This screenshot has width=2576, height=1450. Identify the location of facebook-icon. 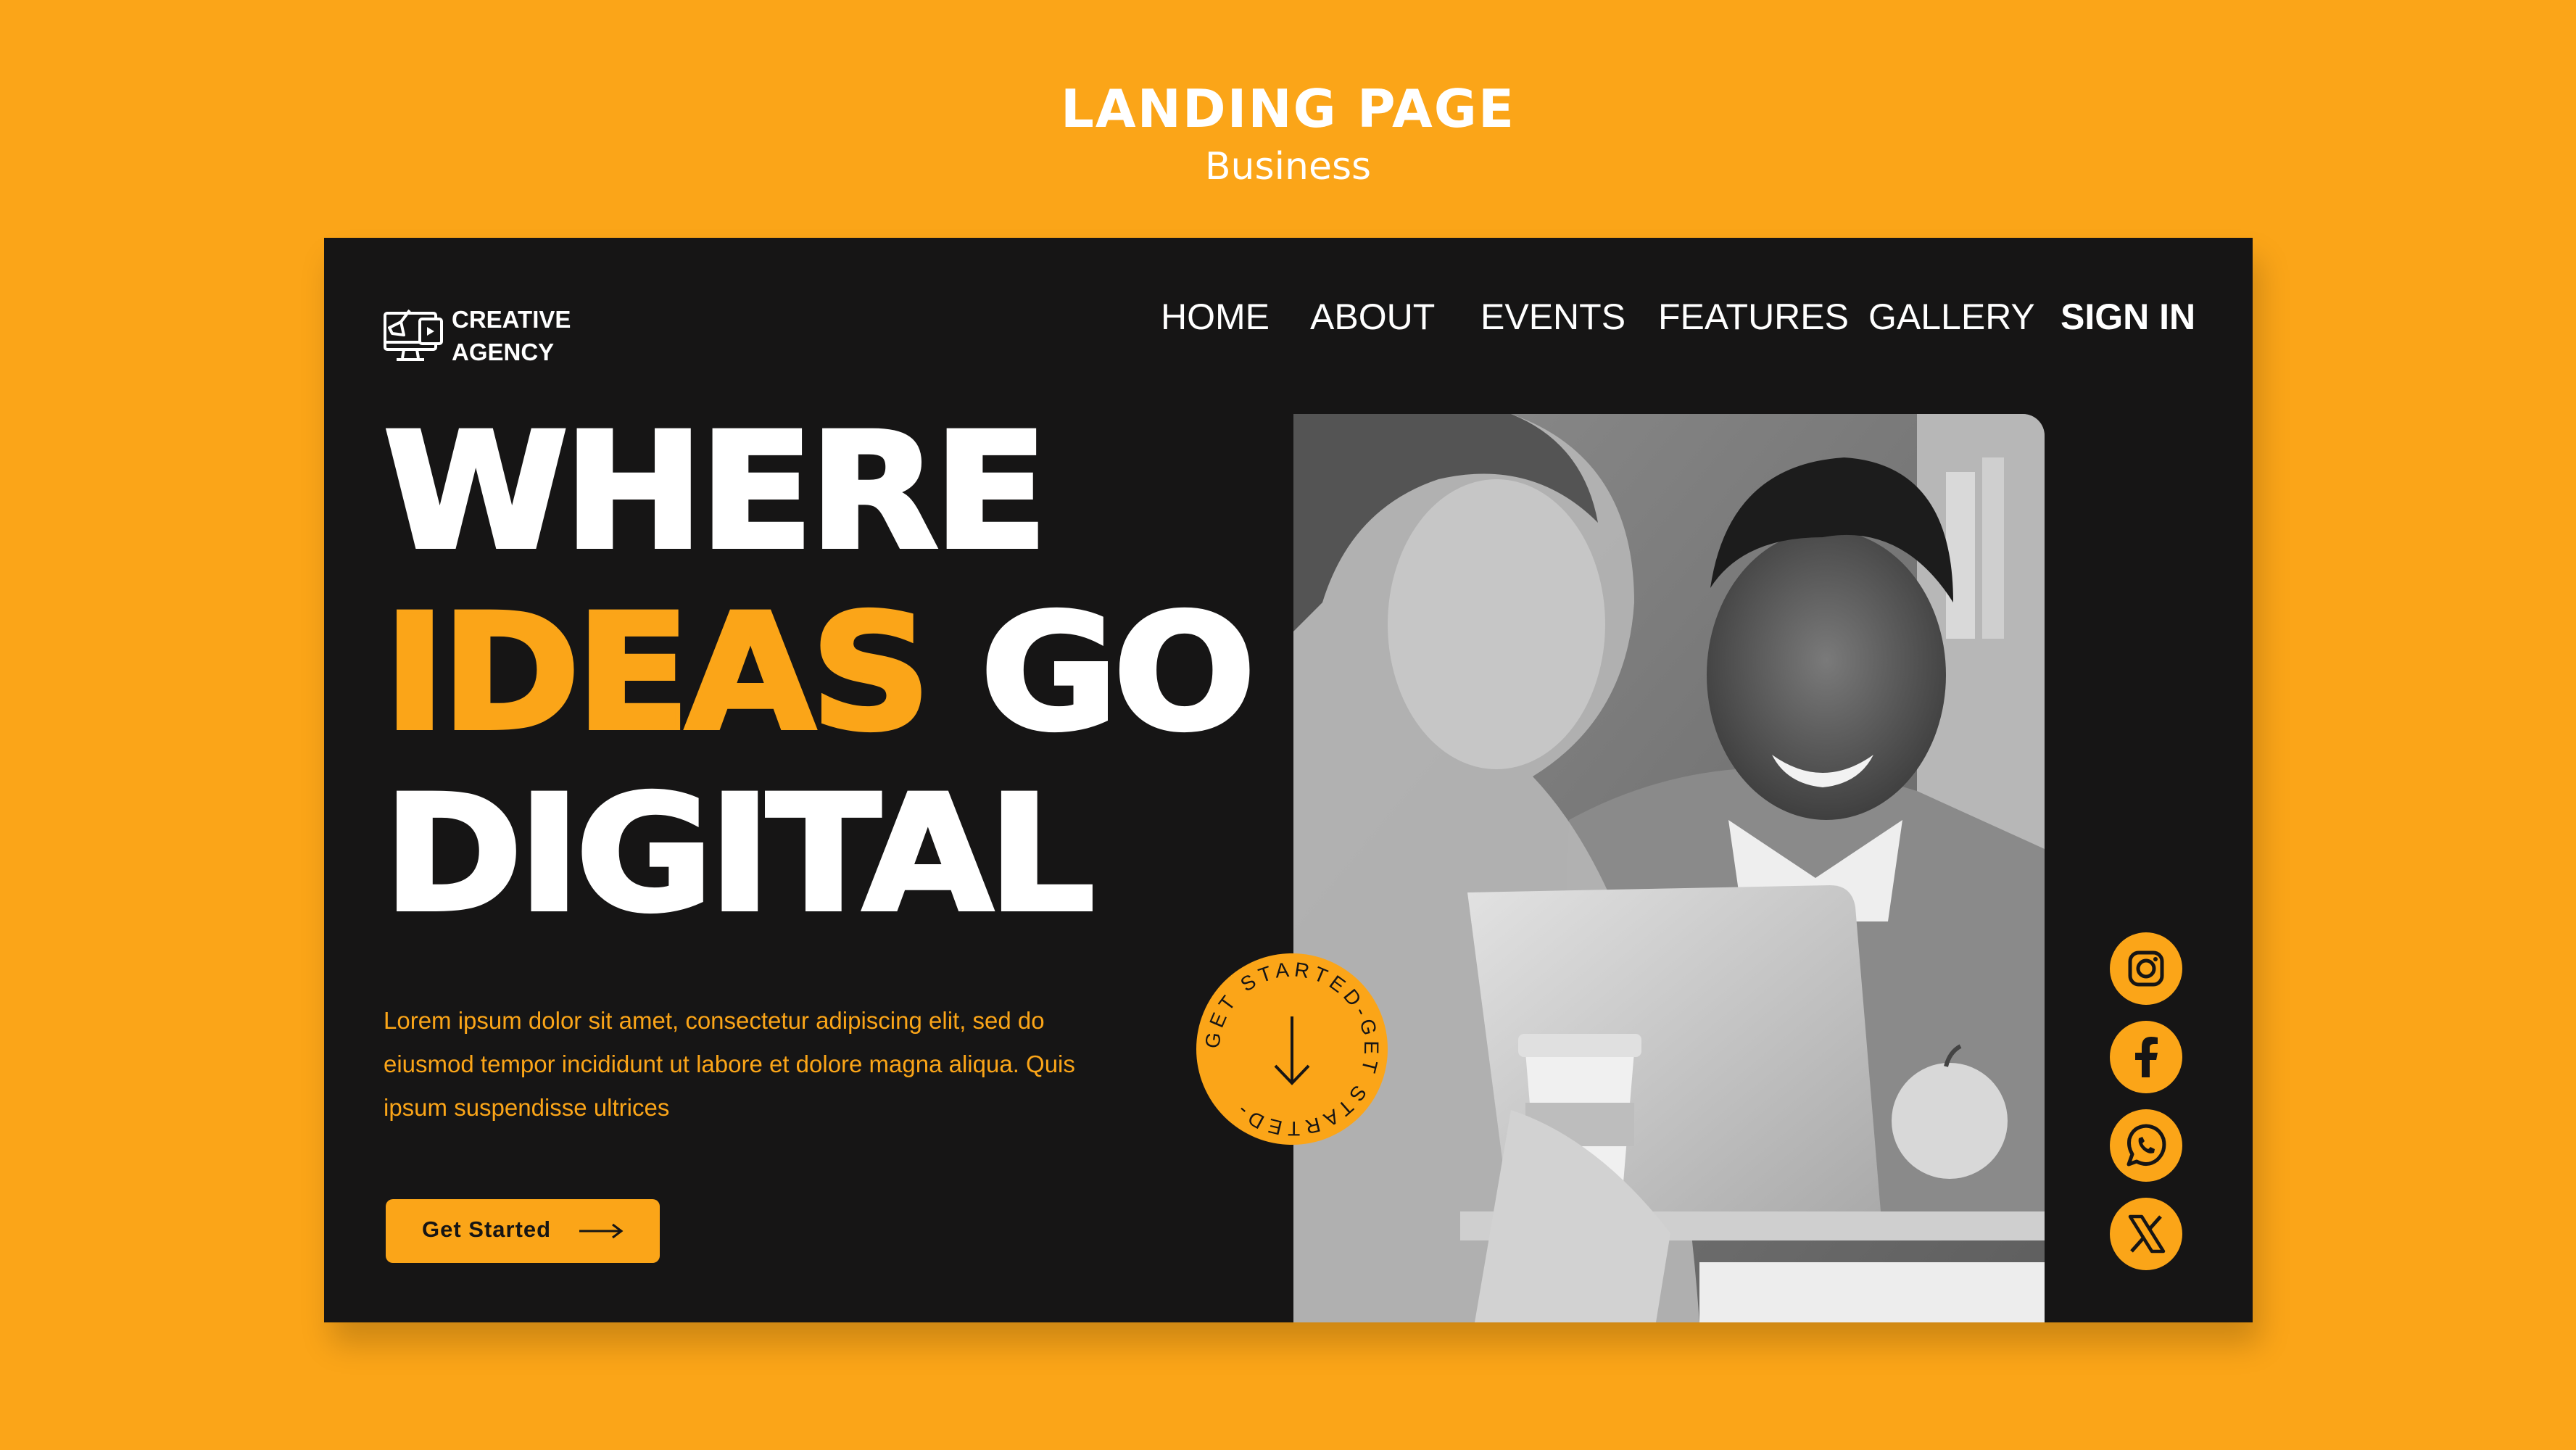
(2147, 1057).